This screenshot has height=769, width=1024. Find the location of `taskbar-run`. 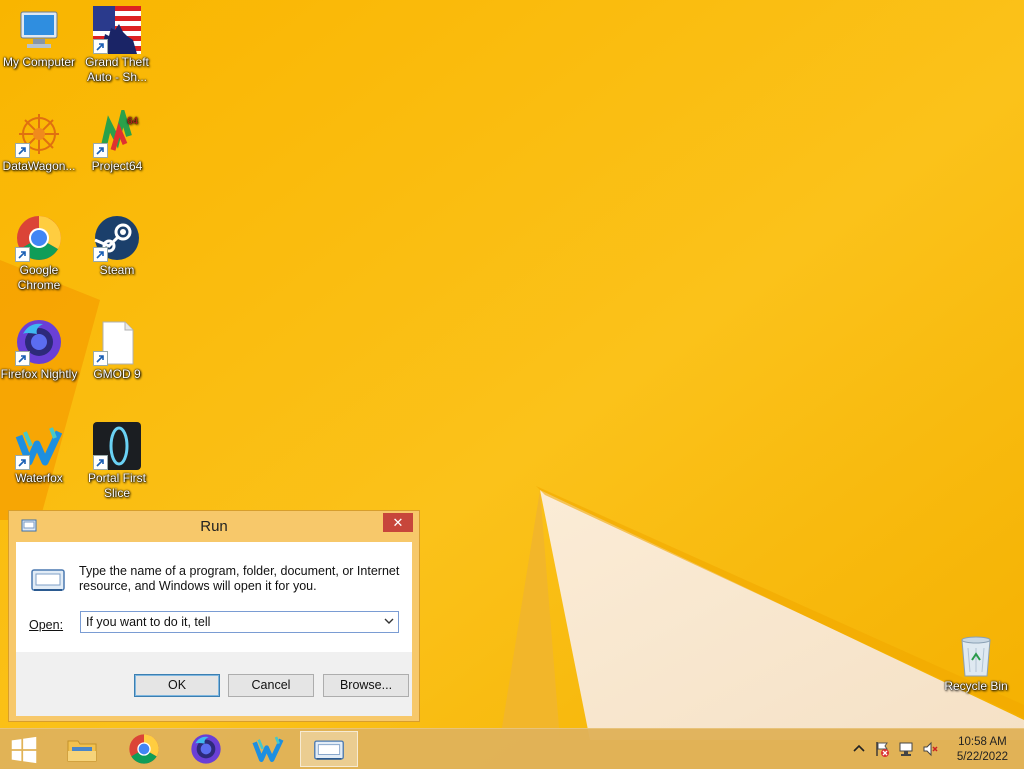

taskbar-run is located at coordinates (329, 749).